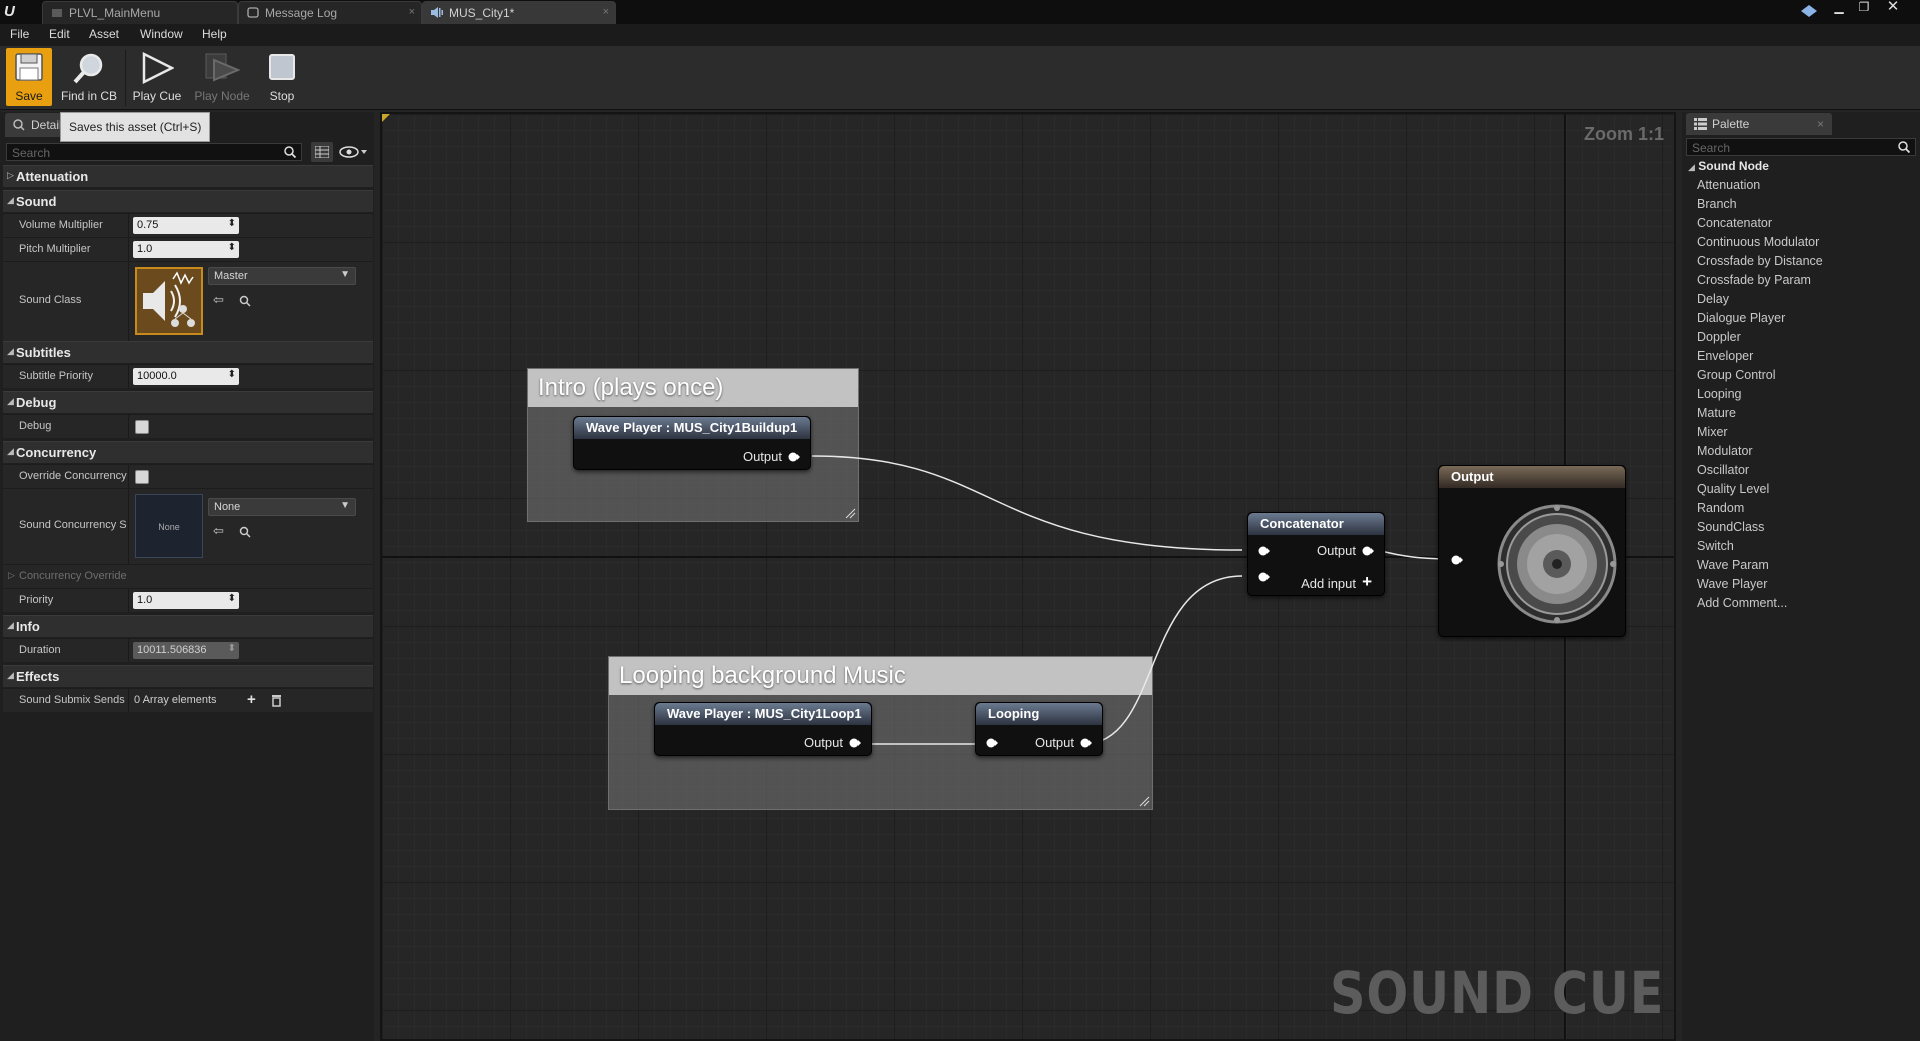 This screenshot has width=1920, height=1041. What do you see at coordinates (1725, 356) in the screenshot?
I see `palette-item: Enveloper` at bounding box center [1725, 356].